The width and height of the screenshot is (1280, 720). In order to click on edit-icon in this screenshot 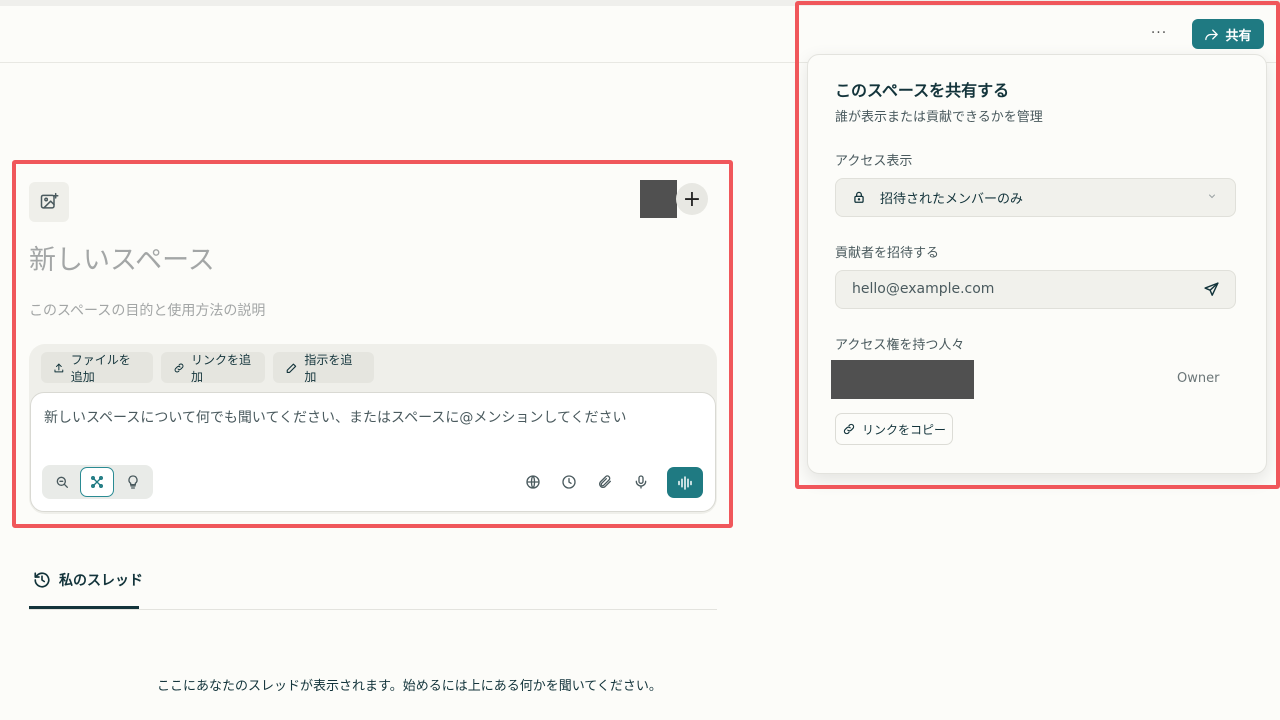, I will do `click(291, 368)`.